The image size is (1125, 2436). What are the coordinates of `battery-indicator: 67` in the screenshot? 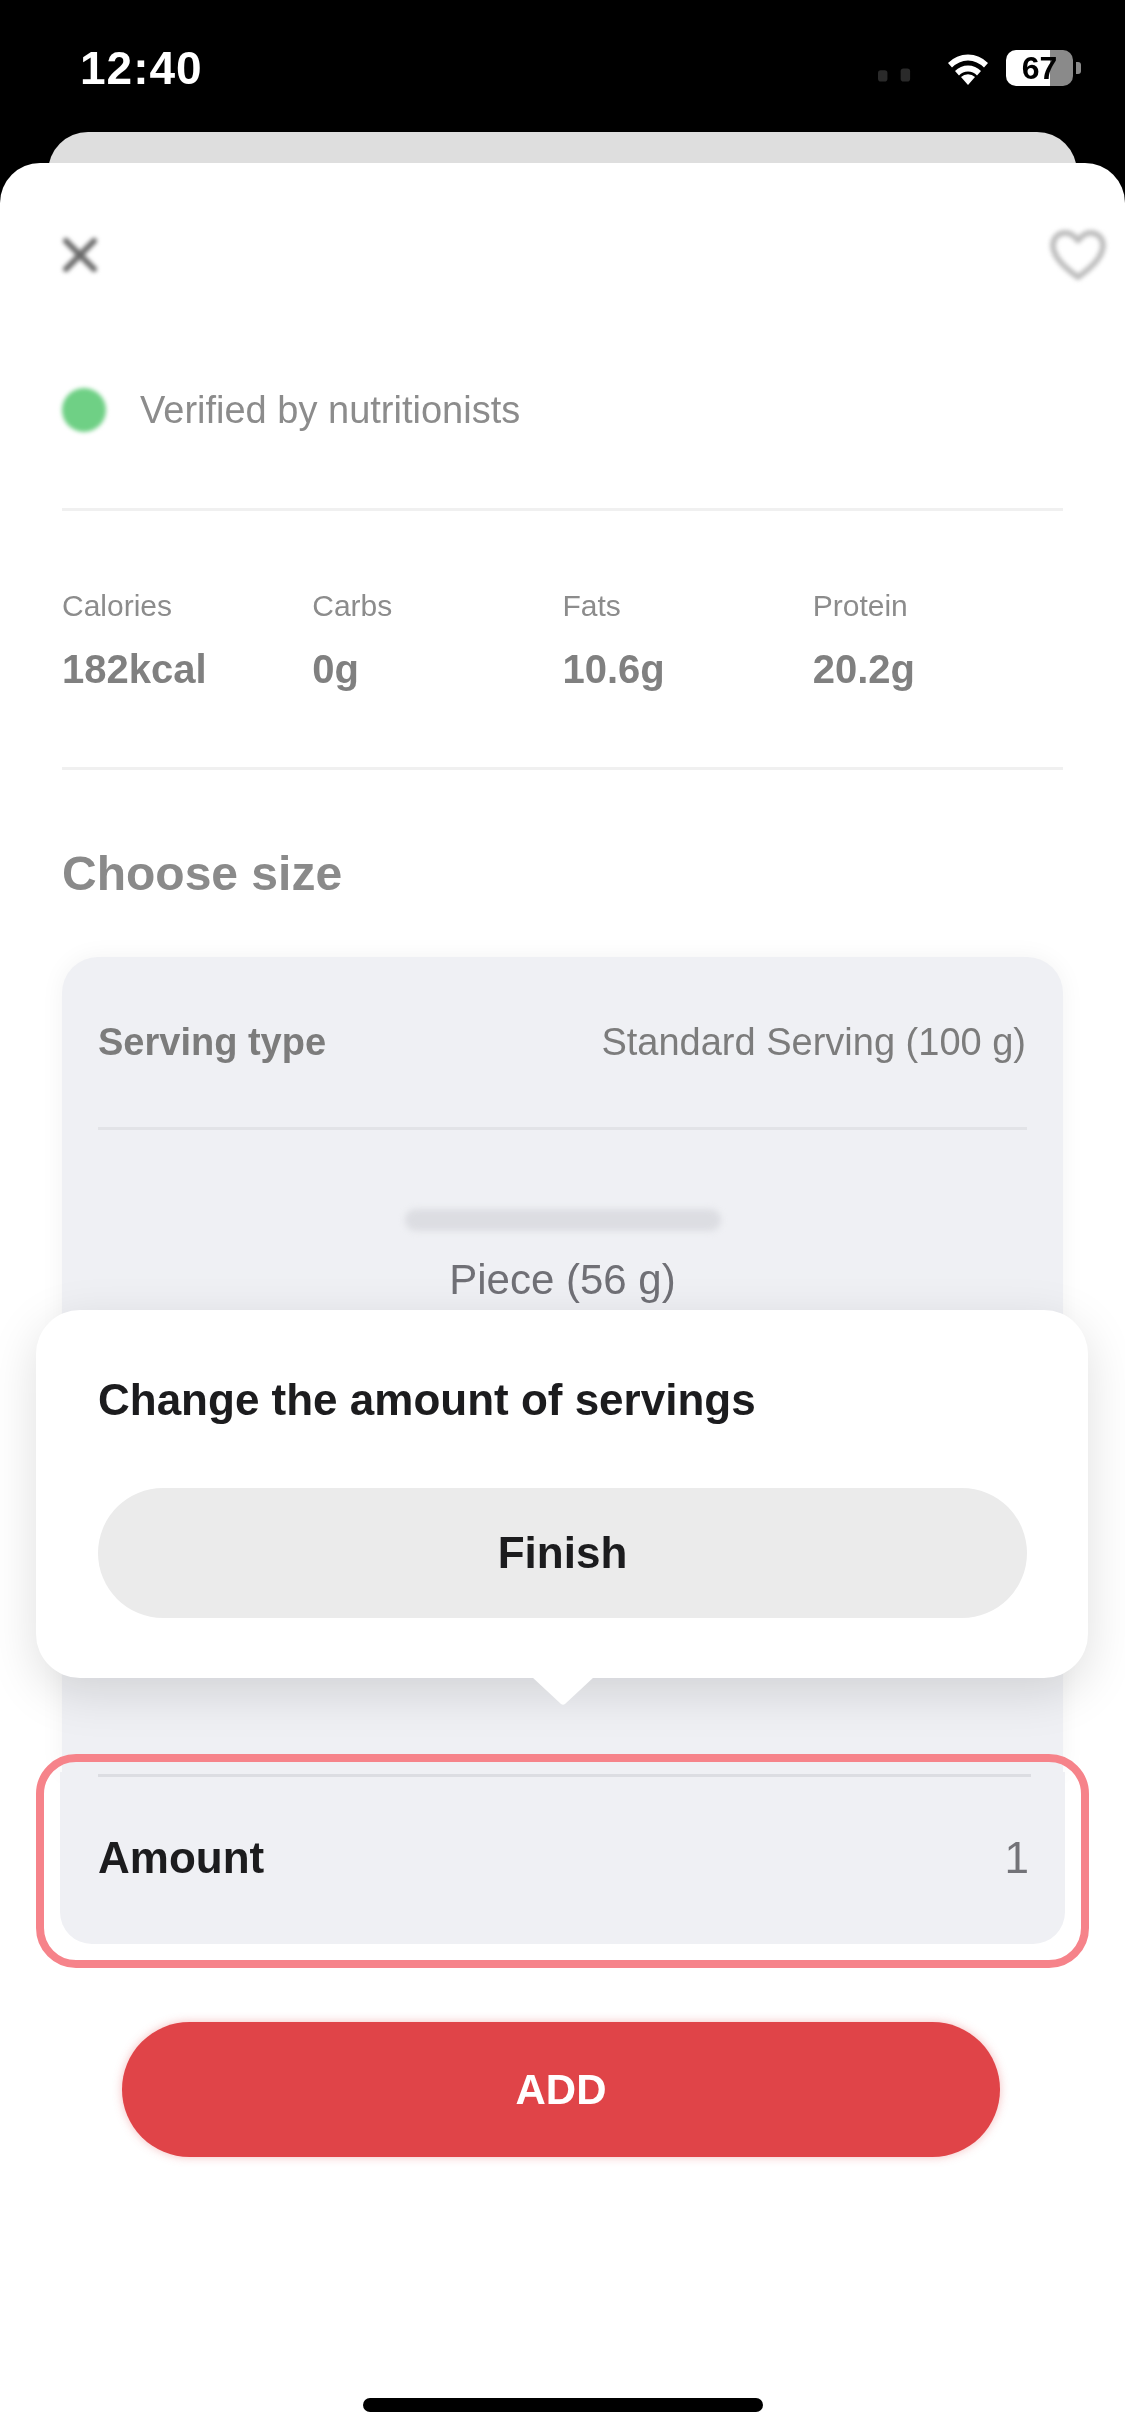 It's located at (1043, 68).